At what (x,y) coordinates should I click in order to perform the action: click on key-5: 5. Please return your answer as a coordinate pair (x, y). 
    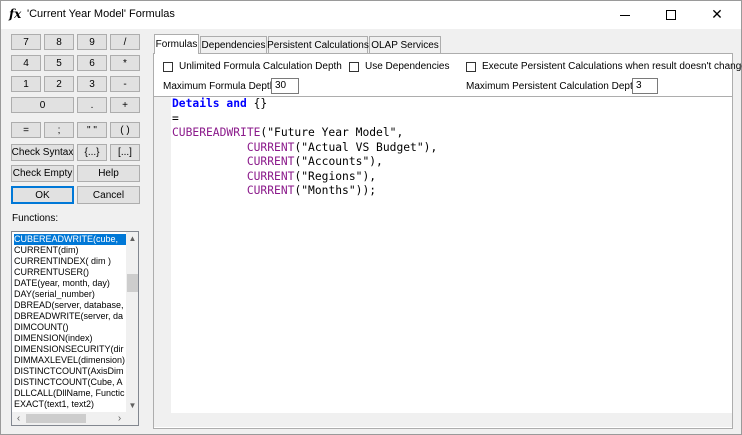
    Looking at the image, I should click on (59, 63).